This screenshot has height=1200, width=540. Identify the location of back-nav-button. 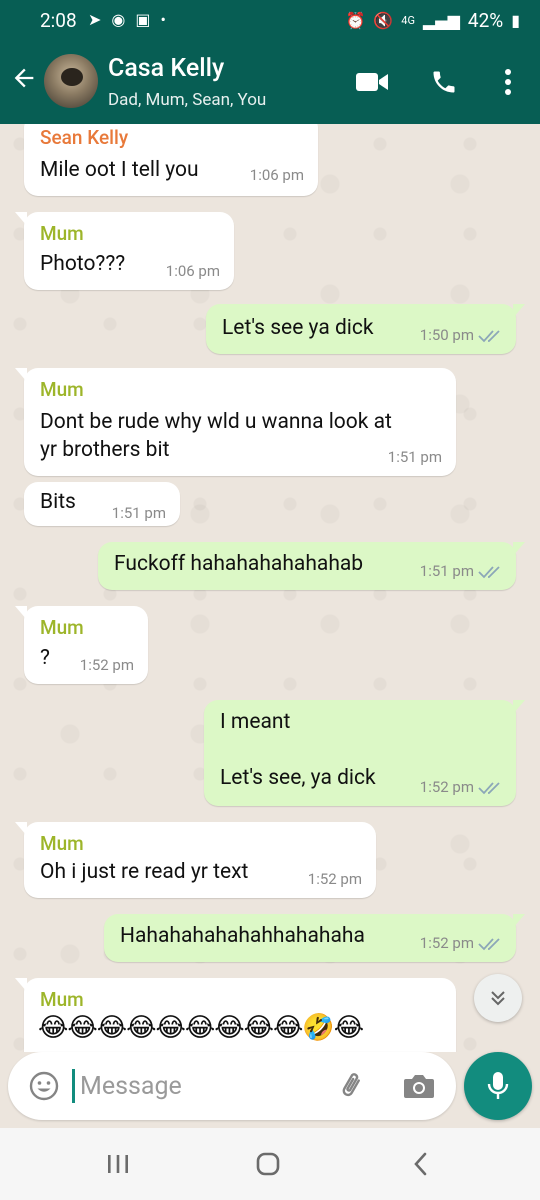
(420, 1164).